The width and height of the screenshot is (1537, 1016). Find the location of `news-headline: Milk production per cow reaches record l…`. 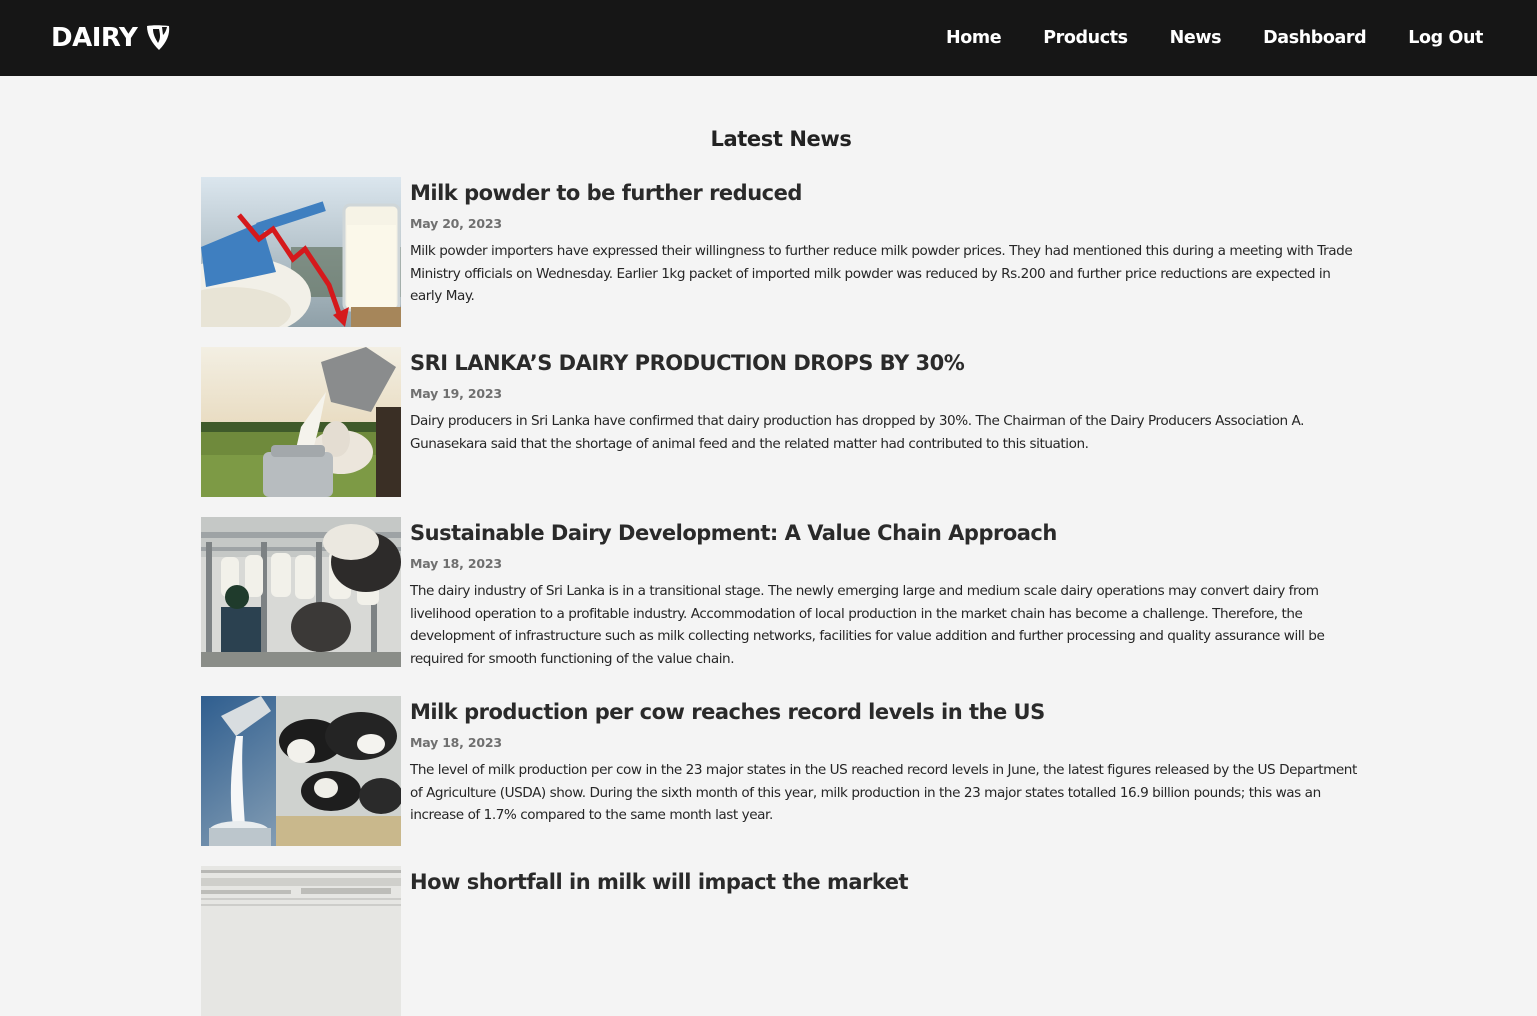

news-headline: Milk production per cow reaches record l… is located at coordinates (888, 712).